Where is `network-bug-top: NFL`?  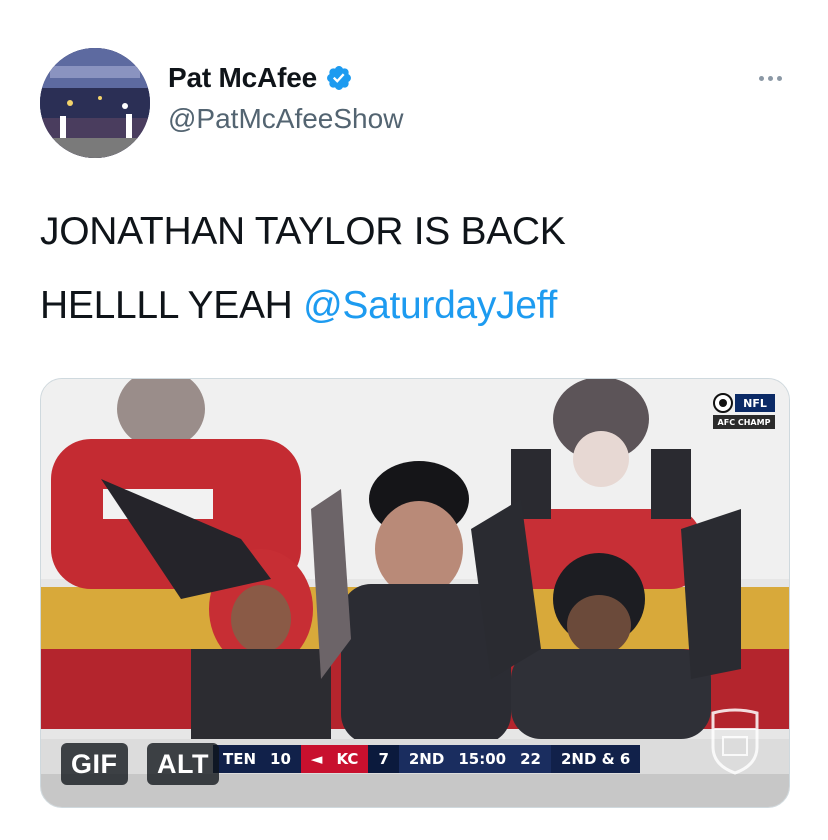 network-bug-top: NFL is located at coordinates (755, 403).